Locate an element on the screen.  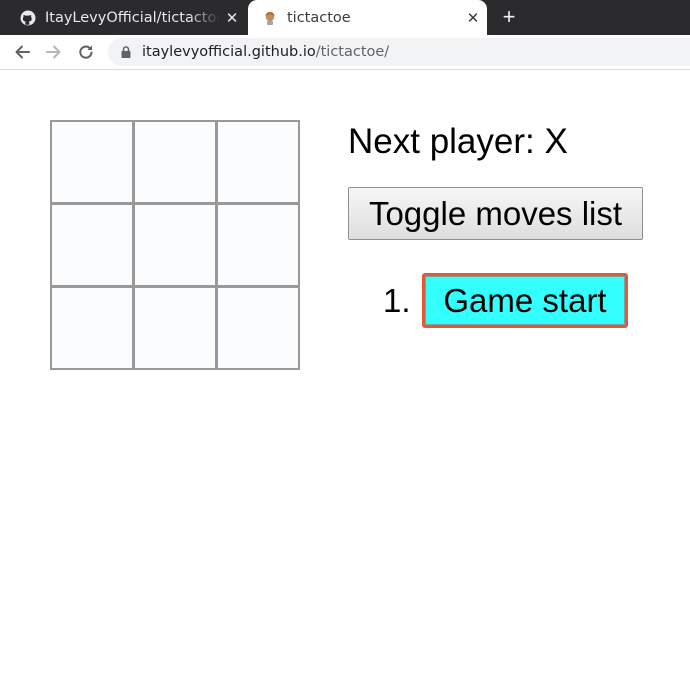
tab-title: ItayLevyOfficial/tictactoe is located at coordinates (132, 17).